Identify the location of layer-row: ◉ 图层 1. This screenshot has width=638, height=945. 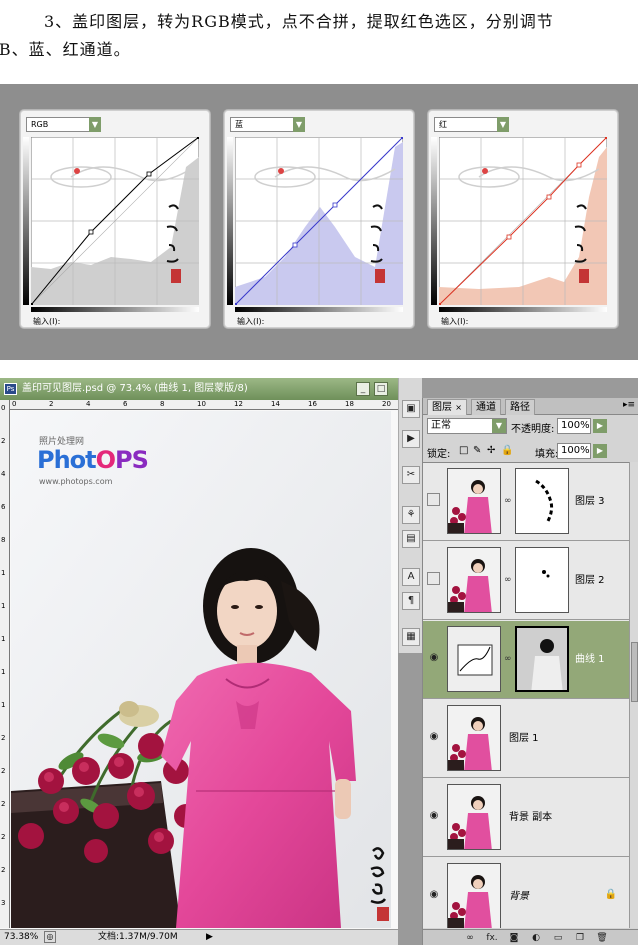
(526, 739).